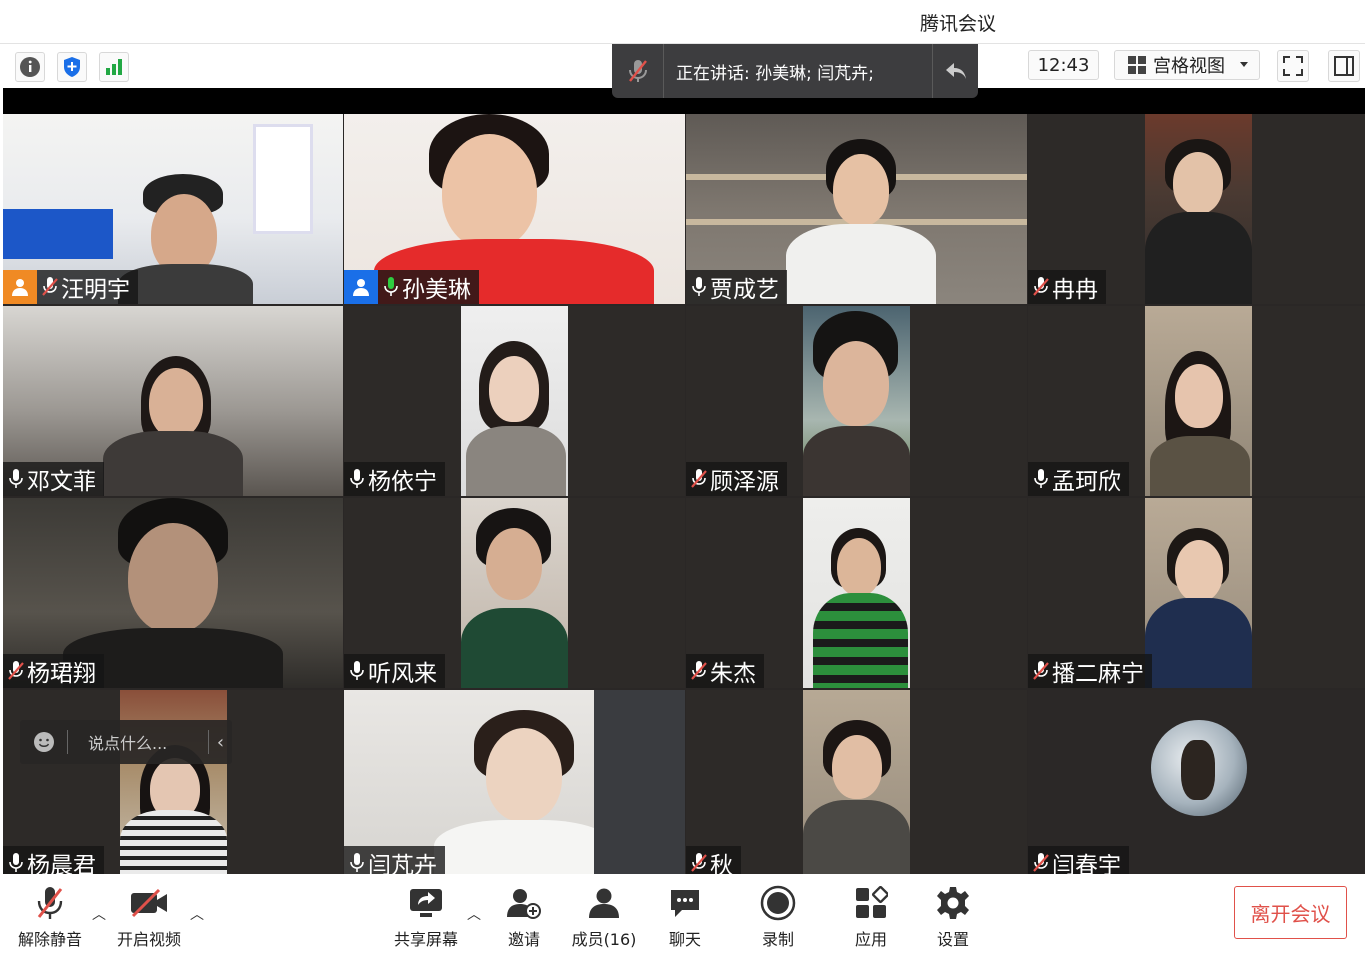 The height and width of the screenshot is (956, 1365). Describe the element at coordinates (958, 24) in the screenshot. I see `window-title: 腾讯会议` at that location.